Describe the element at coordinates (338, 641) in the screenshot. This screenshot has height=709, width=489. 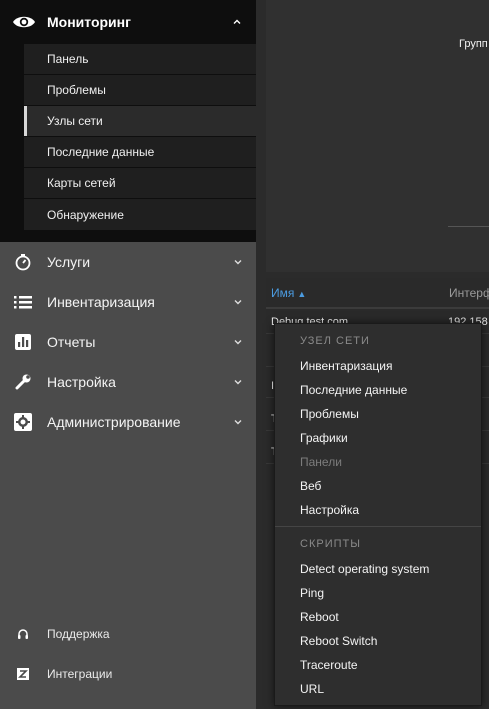
I see `script-reboot-switch: Reboot Switch` at that location.